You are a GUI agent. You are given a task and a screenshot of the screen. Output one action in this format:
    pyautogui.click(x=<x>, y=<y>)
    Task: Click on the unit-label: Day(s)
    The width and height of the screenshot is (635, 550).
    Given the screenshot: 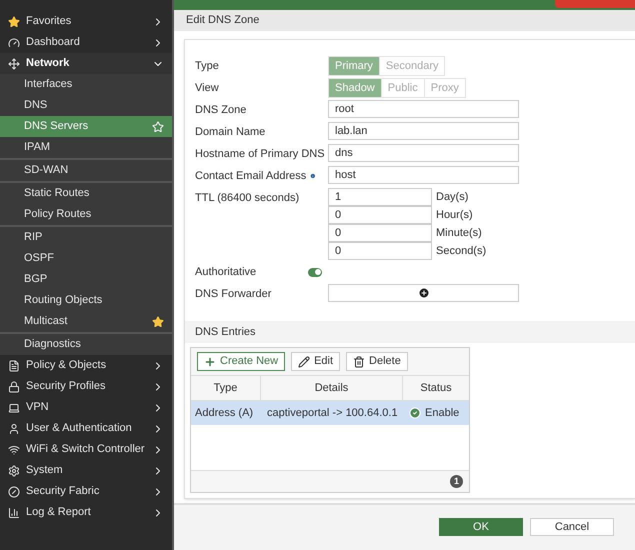 What is the action you would take?
    pyautogui.click(x=452, y=197)
    